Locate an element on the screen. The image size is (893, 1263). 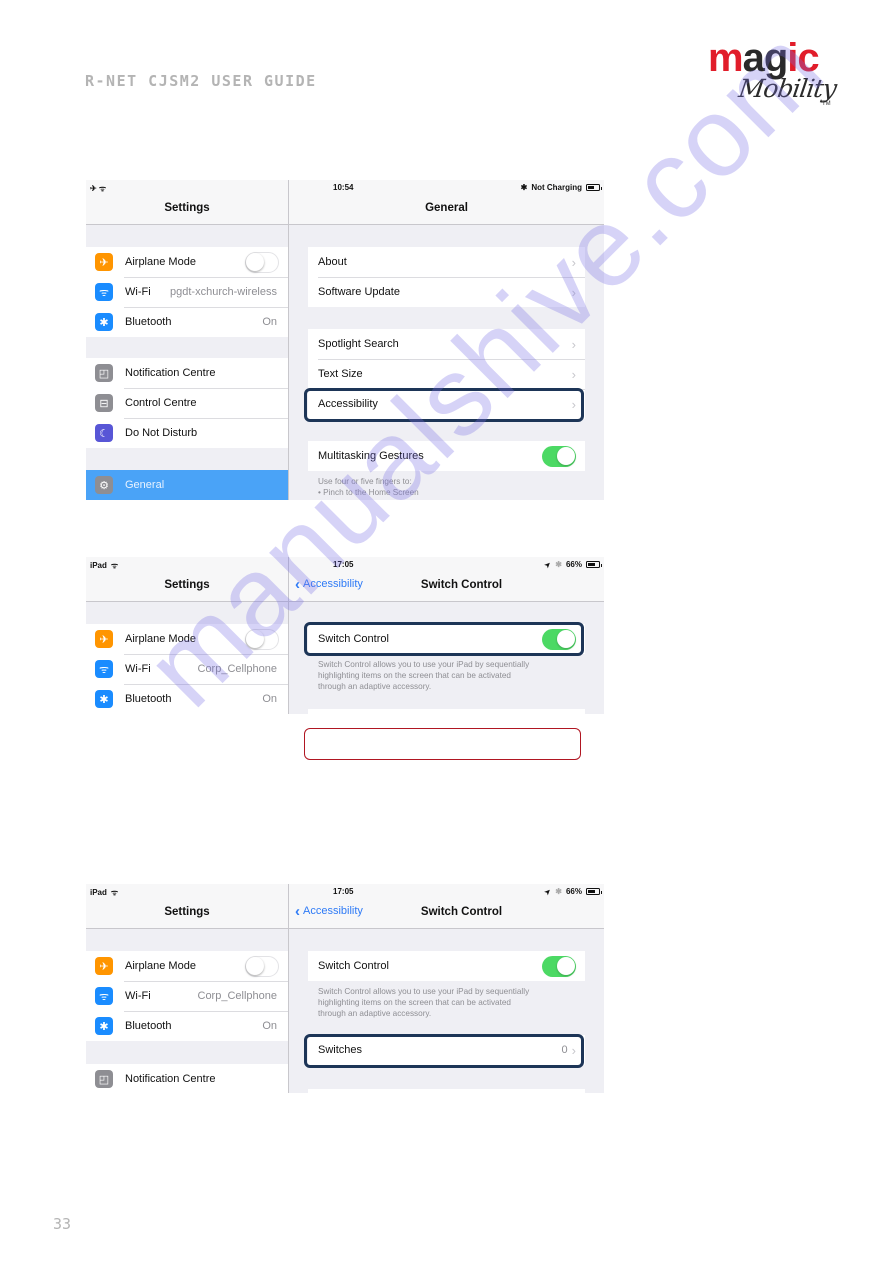
sidebar-group-centres: ◰ Notification Centre is located at coordinates (187, 1078).